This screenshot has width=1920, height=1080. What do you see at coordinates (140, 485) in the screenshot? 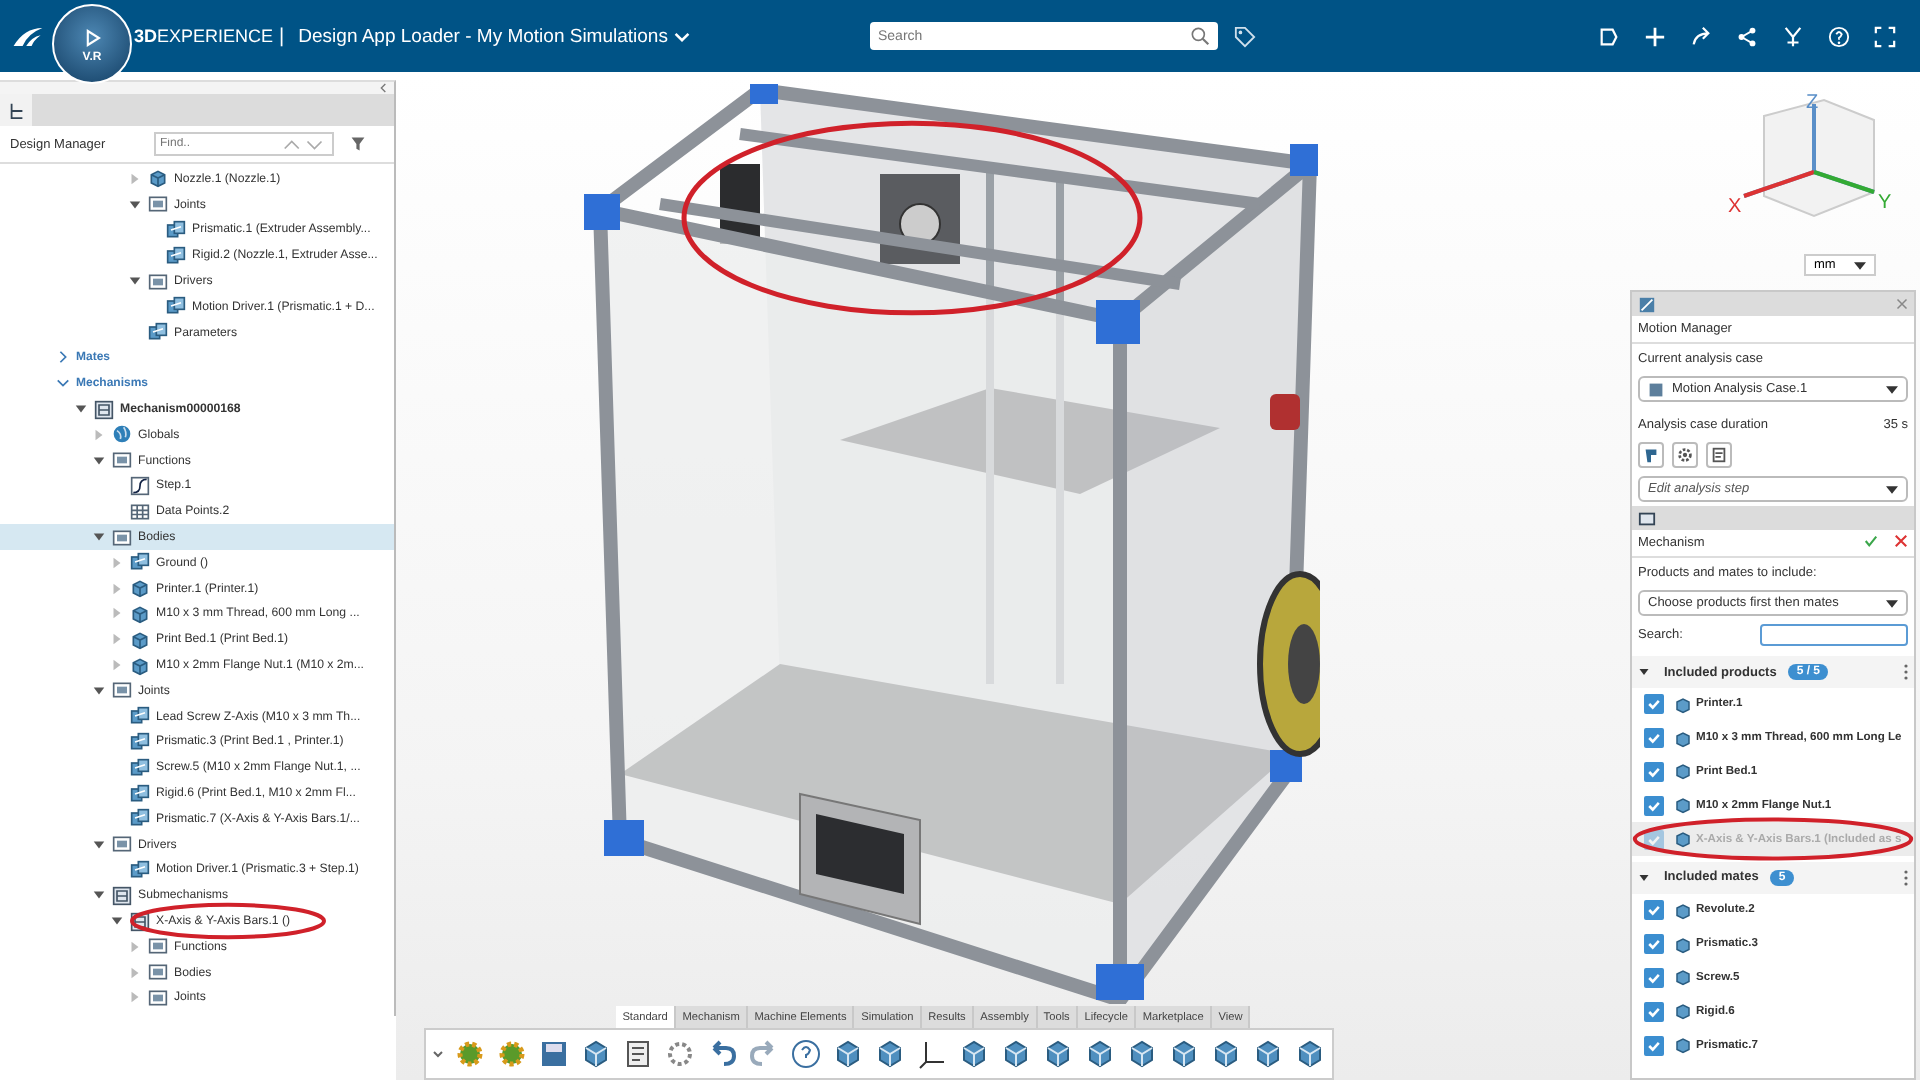
I see `curve-icon` at bounding box center [140, 485].